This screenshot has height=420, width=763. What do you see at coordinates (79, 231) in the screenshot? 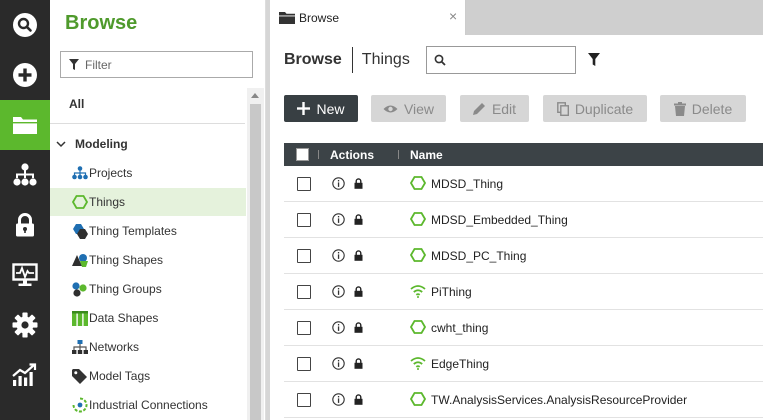
I see `thing-templates-icon` at bounding box center [79, 231].